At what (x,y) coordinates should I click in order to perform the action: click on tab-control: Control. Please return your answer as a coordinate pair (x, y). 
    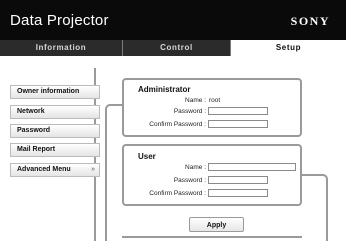
    Looking at the image, I should click on (177, 48).